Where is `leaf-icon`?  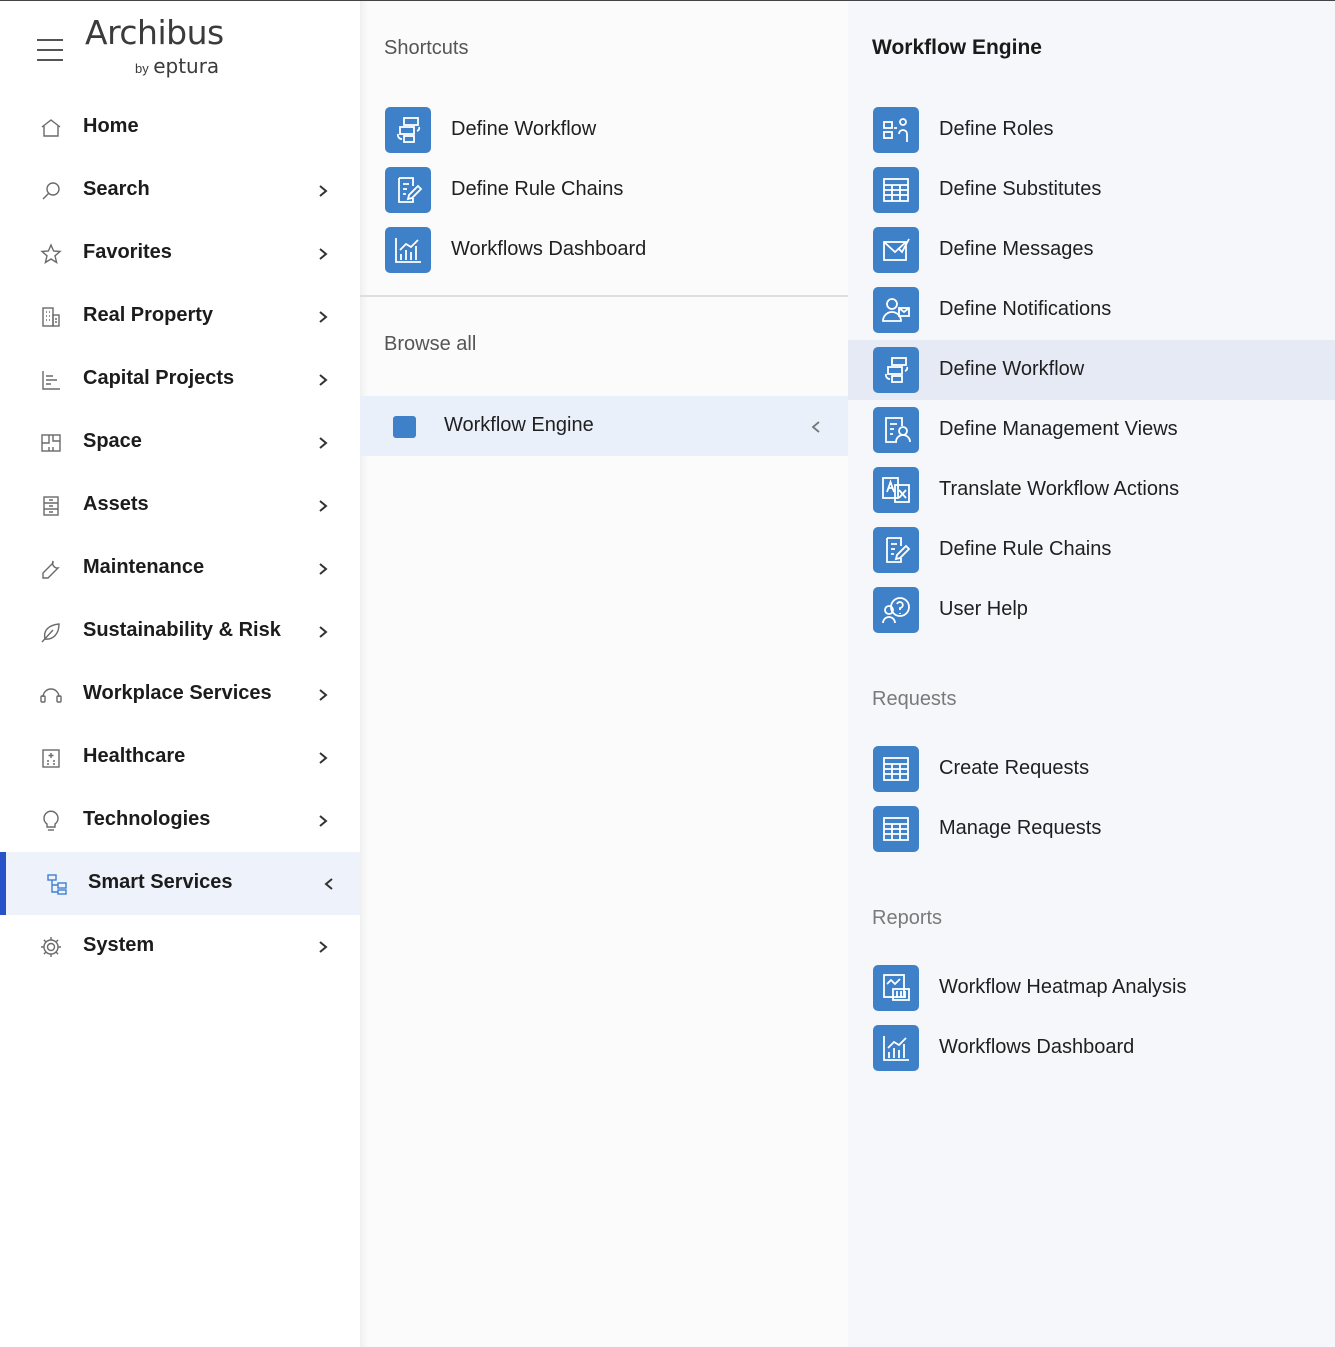 leaf-icon is located at coordinates (51, 632).